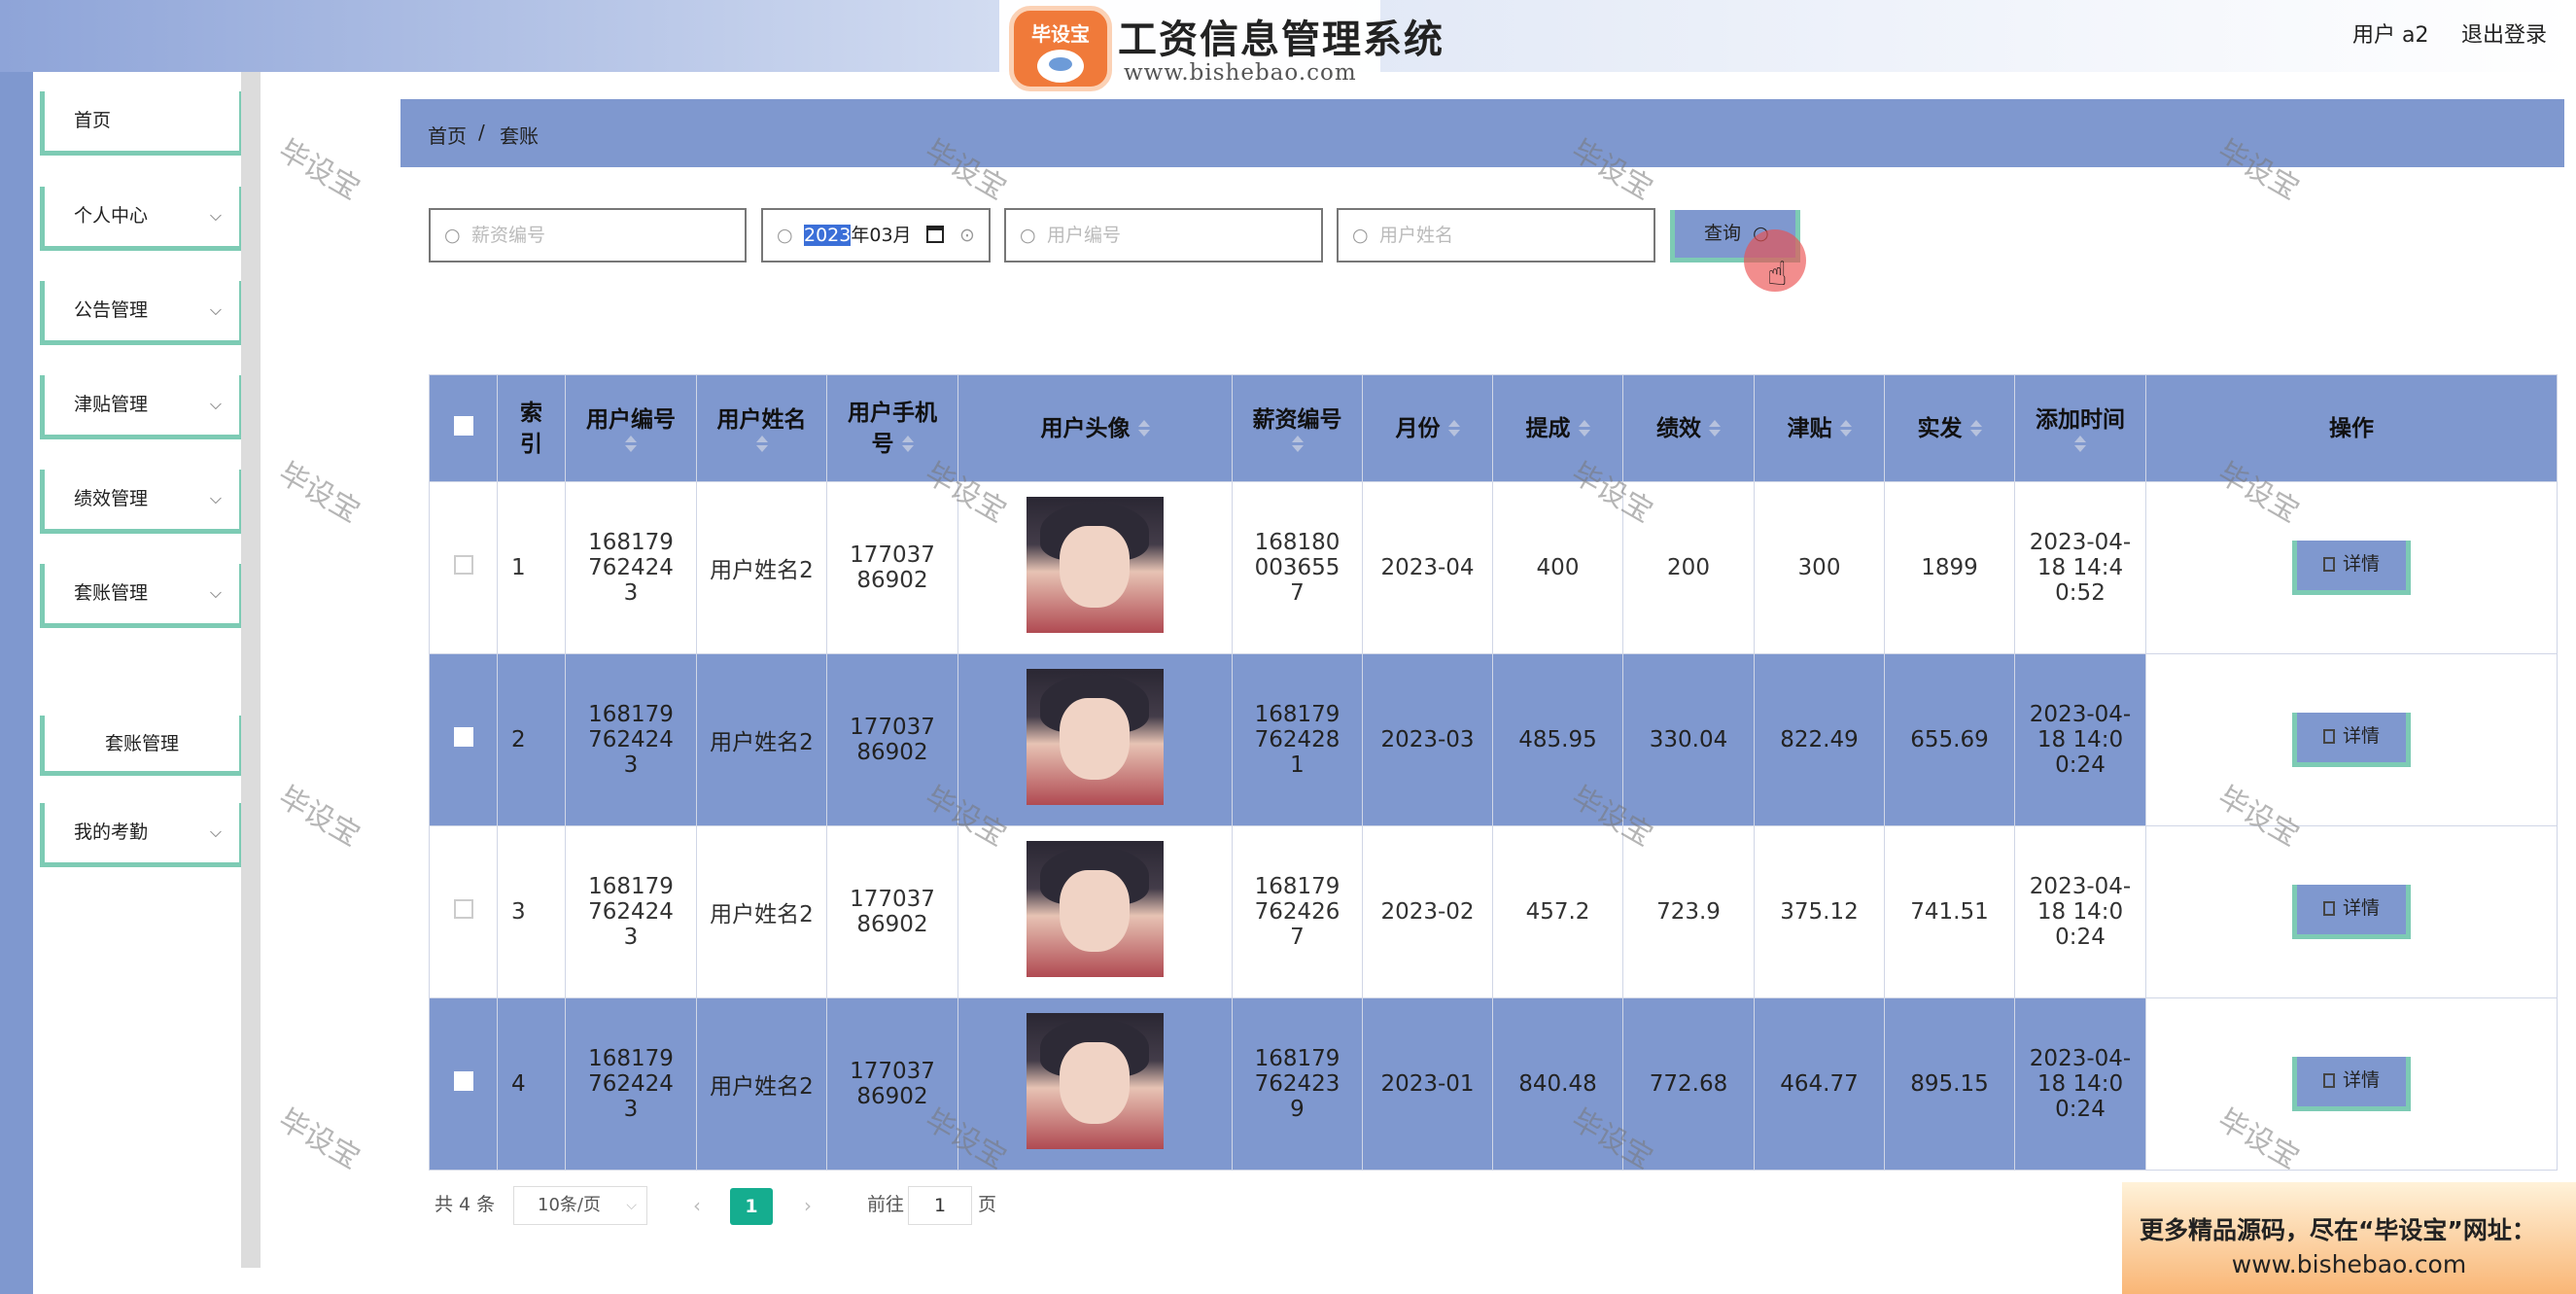 This screenshot has width=2576, height=1294. Describe the element at coordinates (111, 310) in the screenshot. I see `sidebar-item-label: 公告管理` at that location.